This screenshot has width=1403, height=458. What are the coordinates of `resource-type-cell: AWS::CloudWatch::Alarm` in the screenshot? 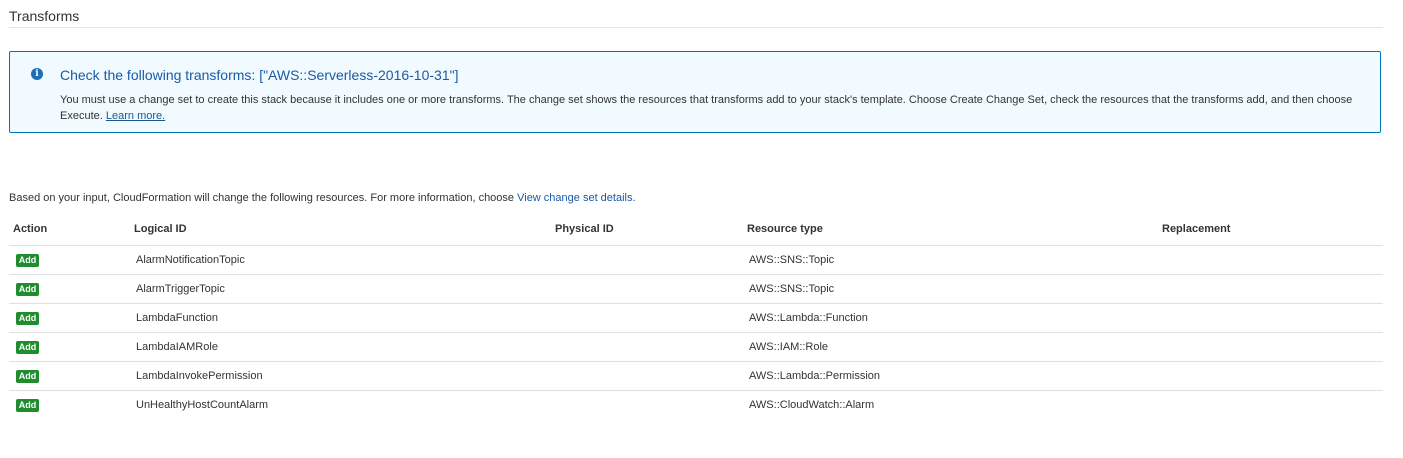 It's located at (812, 405).